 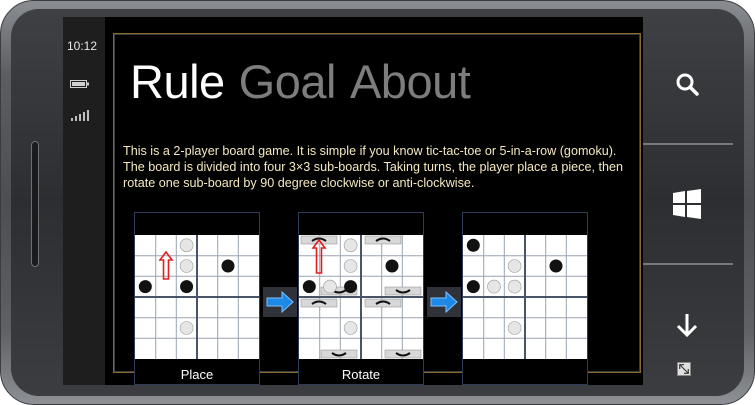 What do you see at coordinates (288, 81) in the screenshot?
I see `pivot-tab-goal: Goal` at bounding box center [288, 81].